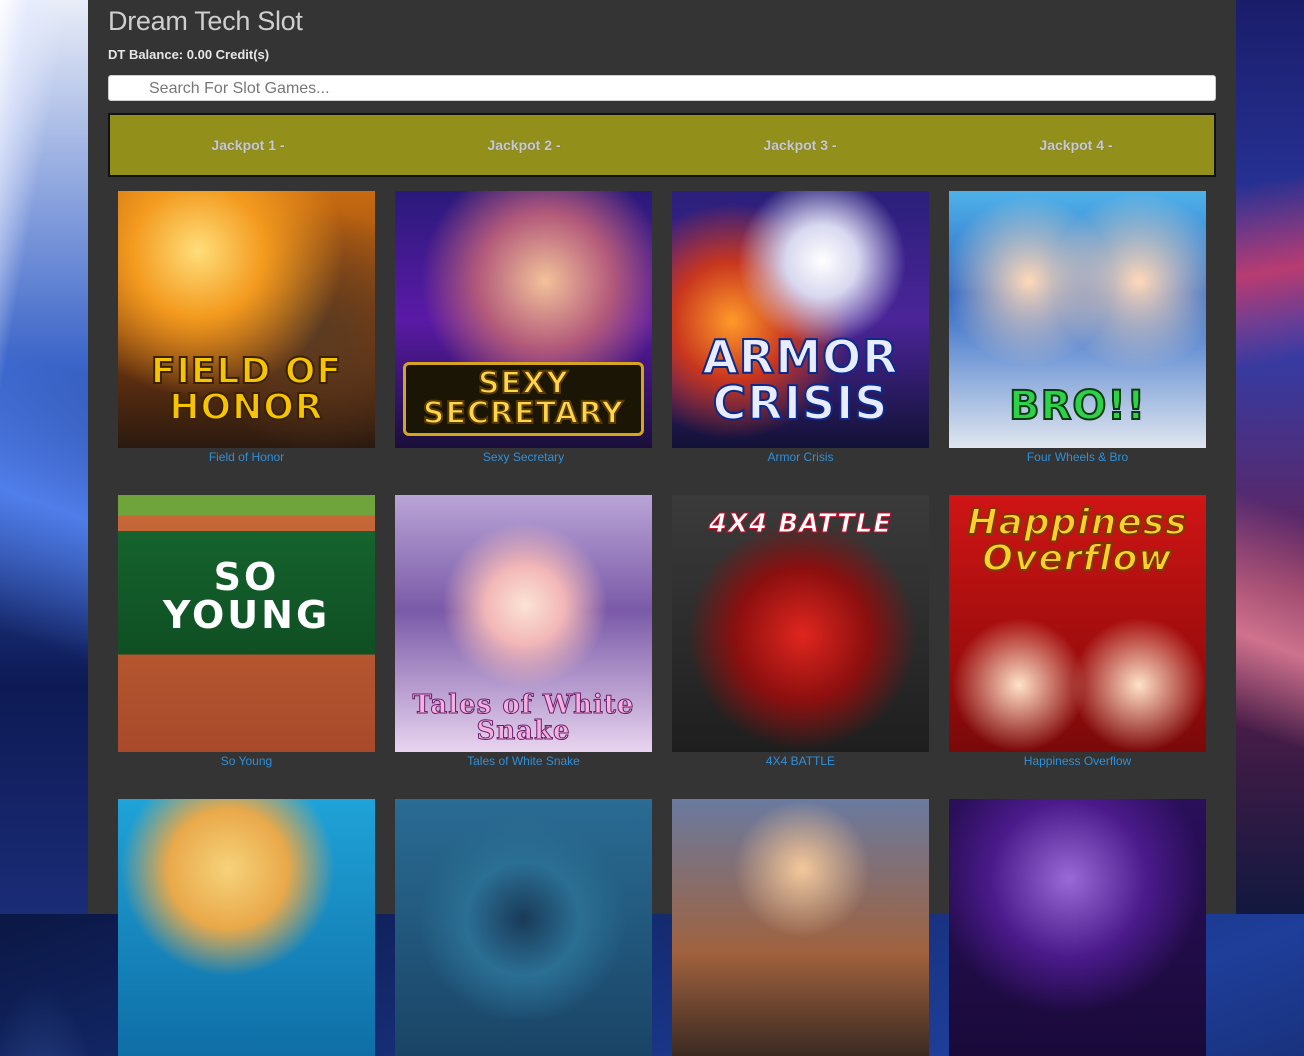  I want to click on search-box, so click(662, 88).